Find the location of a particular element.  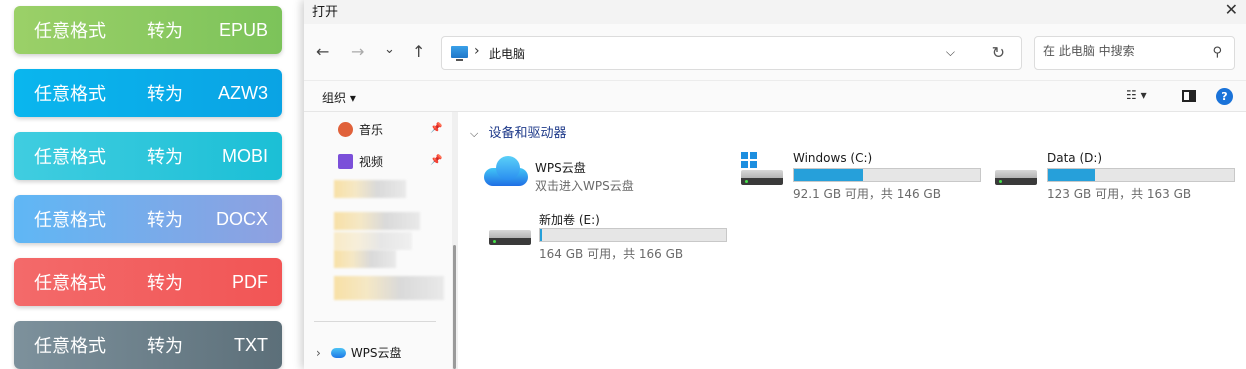

nav-item-wps-cloud: › WPS云盘 is located at coordinates (359, 352).